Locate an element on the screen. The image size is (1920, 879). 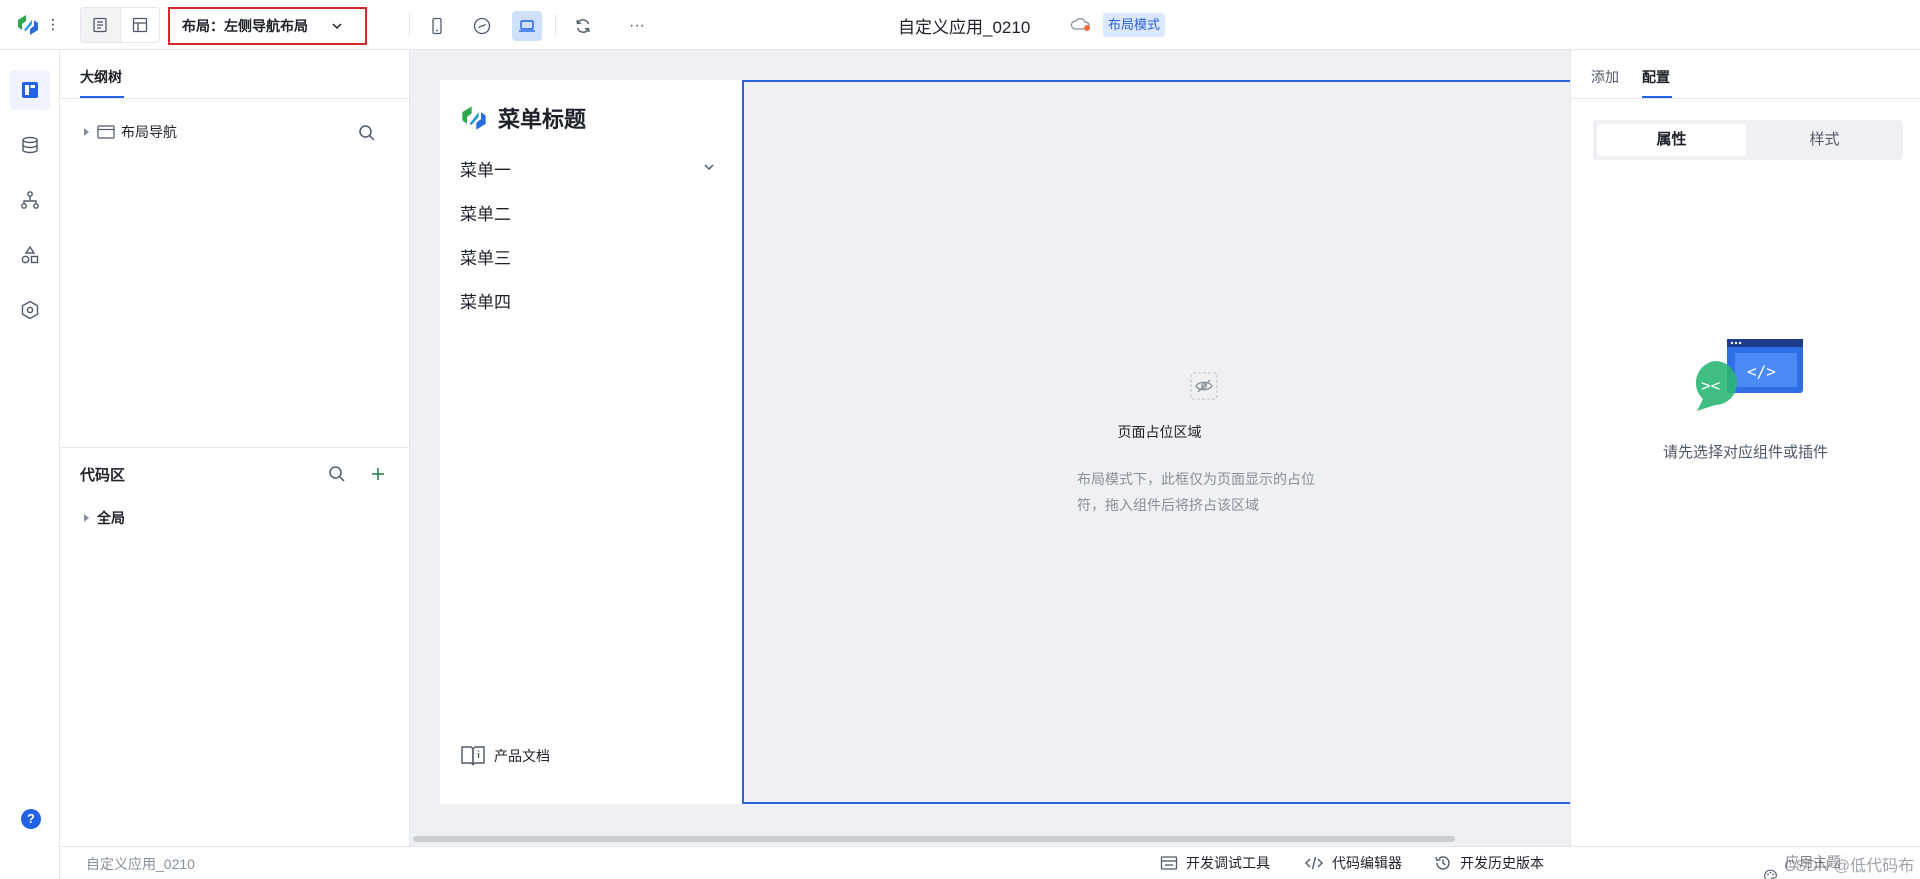
help-icon: ? is located at coordinates (31, 819).